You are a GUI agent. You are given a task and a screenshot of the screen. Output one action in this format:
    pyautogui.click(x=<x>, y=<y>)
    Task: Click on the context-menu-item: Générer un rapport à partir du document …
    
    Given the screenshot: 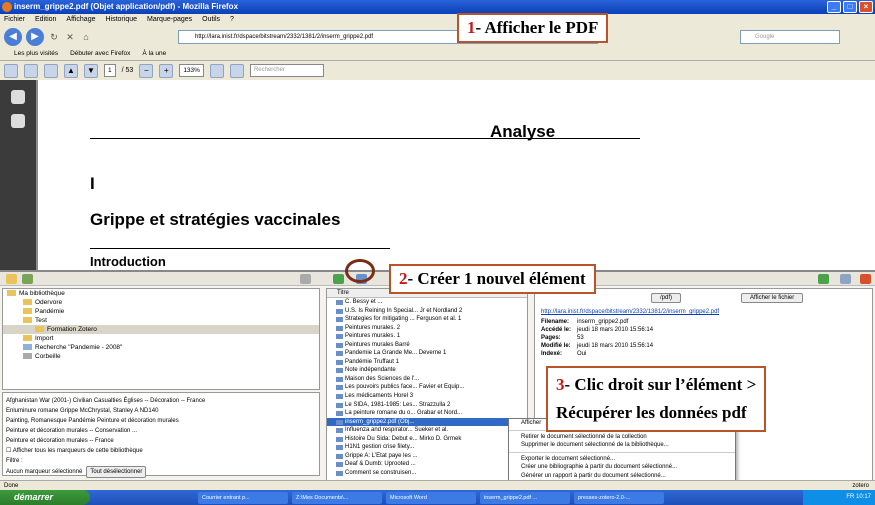 What is the action you would take?
    pyautogui.click(x=622, y=476)
    